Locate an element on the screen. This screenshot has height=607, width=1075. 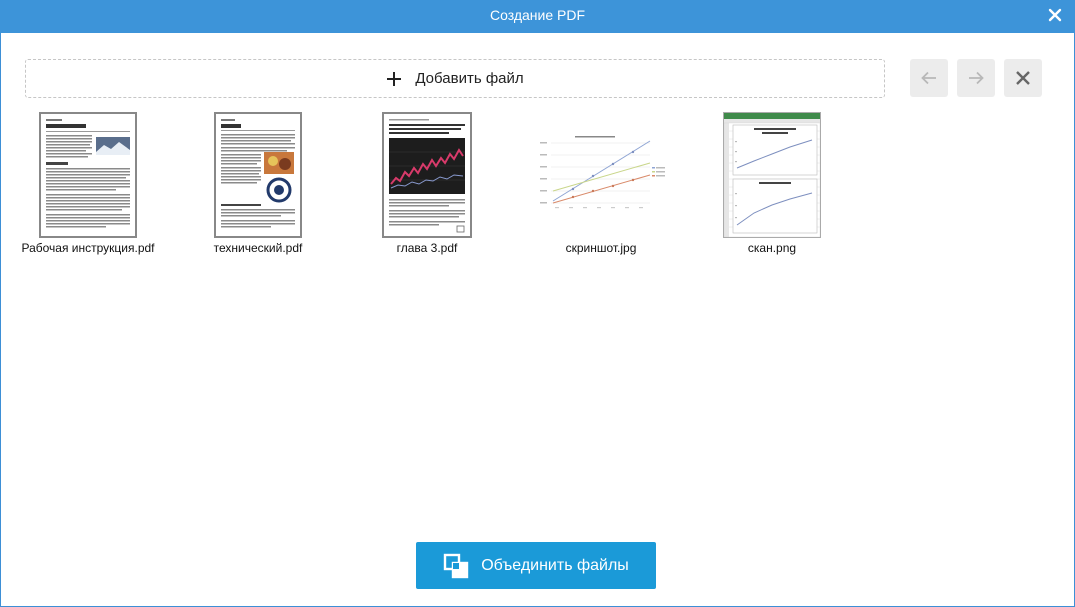
spreadsheet-thumbnail-icon is located at coordinates (772, 175).